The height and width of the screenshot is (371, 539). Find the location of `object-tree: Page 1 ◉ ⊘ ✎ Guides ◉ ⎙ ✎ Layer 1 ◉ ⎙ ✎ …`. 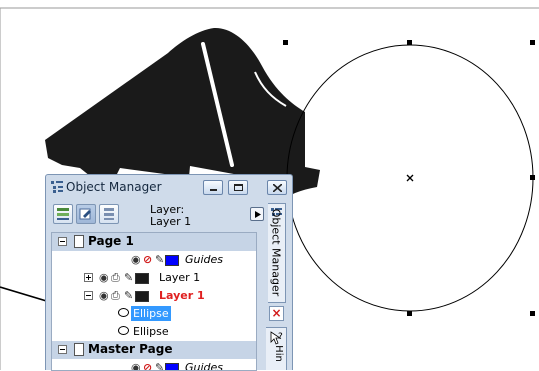

object-tree: Page 1 ◉ ⊘ ✎ Guides ◉ ⎙ ✎ Layer 1 ◉ ⎙ ✎ … is located at coordinates (154, 301).